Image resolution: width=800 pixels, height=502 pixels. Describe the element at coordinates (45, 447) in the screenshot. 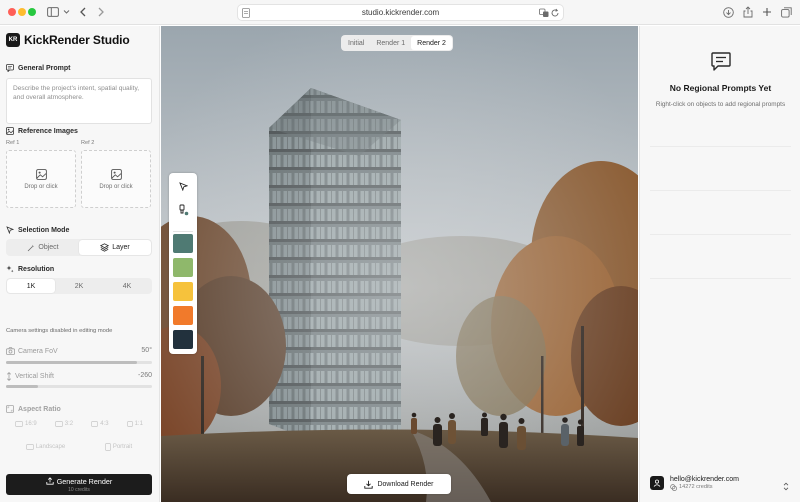

I see `orientation-landscape: Landscape` at that location.